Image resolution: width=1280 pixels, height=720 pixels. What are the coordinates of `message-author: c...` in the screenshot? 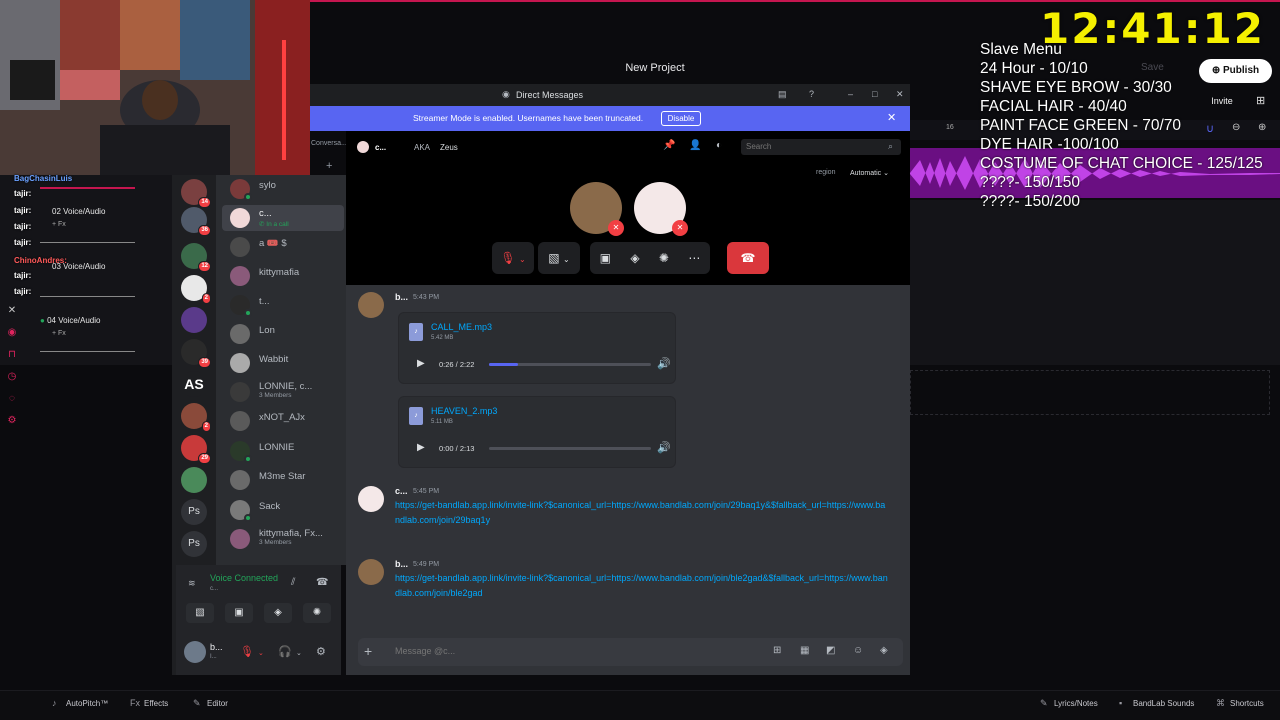 It's located at (401, 491).